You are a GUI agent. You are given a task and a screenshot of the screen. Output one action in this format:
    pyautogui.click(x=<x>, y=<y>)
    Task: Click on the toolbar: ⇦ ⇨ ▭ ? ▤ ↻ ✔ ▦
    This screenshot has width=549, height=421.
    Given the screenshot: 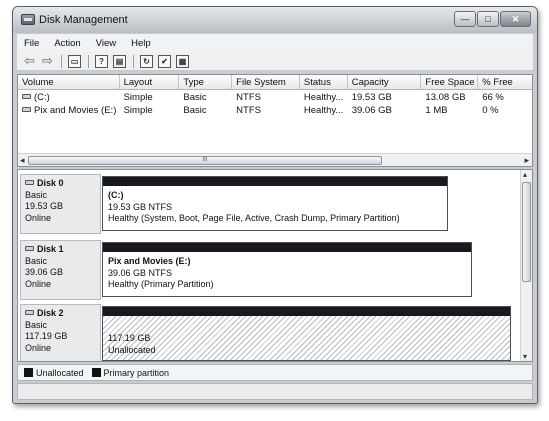 What is the action you would take?
    pyautogui.click(x=275, y=61)
    